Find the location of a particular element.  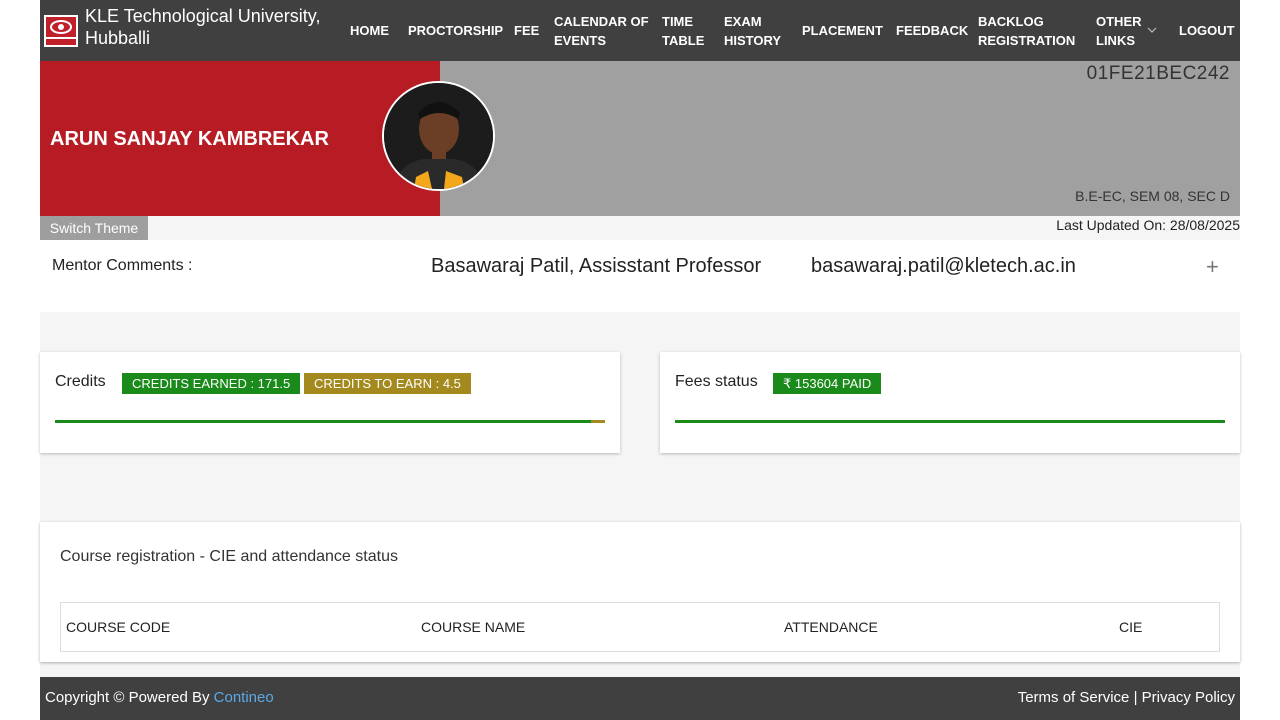

footer-copyright: Copyright © Powered By Contineo is located at coordinates (159, 697).